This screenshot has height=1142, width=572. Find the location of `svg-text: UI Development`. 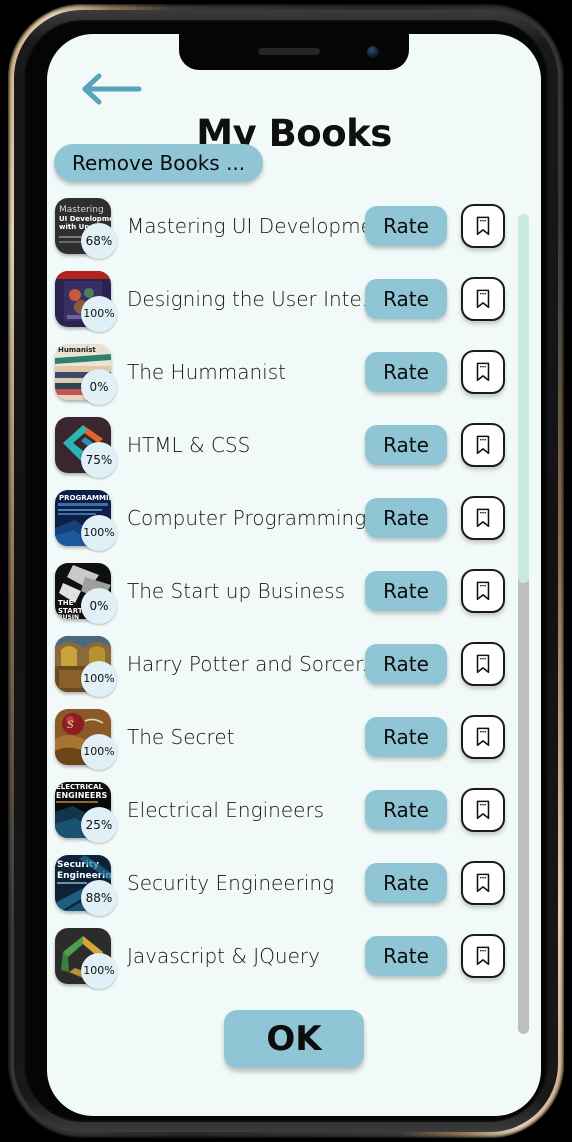

svg-text: UI Development is located at coordinates (85, 219).